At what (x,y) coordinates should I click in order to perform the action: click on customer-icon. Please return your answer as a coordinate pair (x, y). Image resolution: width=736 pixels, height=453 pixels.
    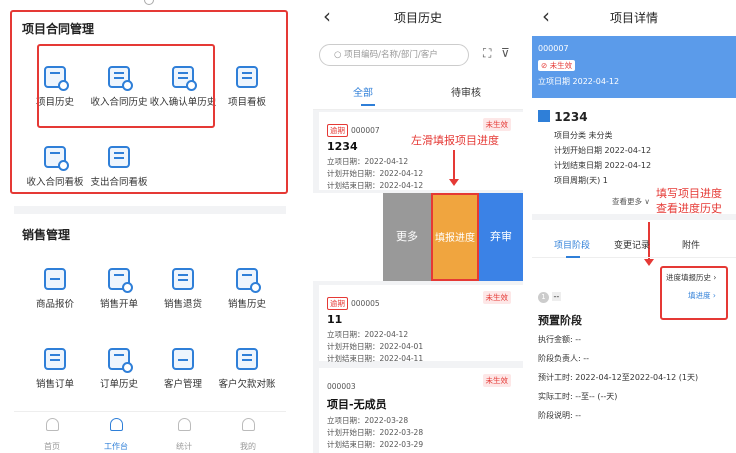
    Looking at the image, I should click on (183, 359).